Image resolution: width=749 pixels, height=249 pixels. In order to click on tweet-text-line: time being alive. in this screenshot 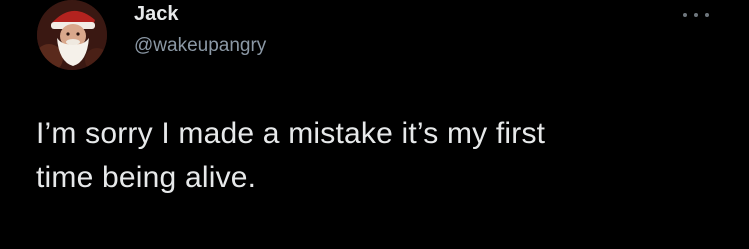, I will do `click(146, 177)`.